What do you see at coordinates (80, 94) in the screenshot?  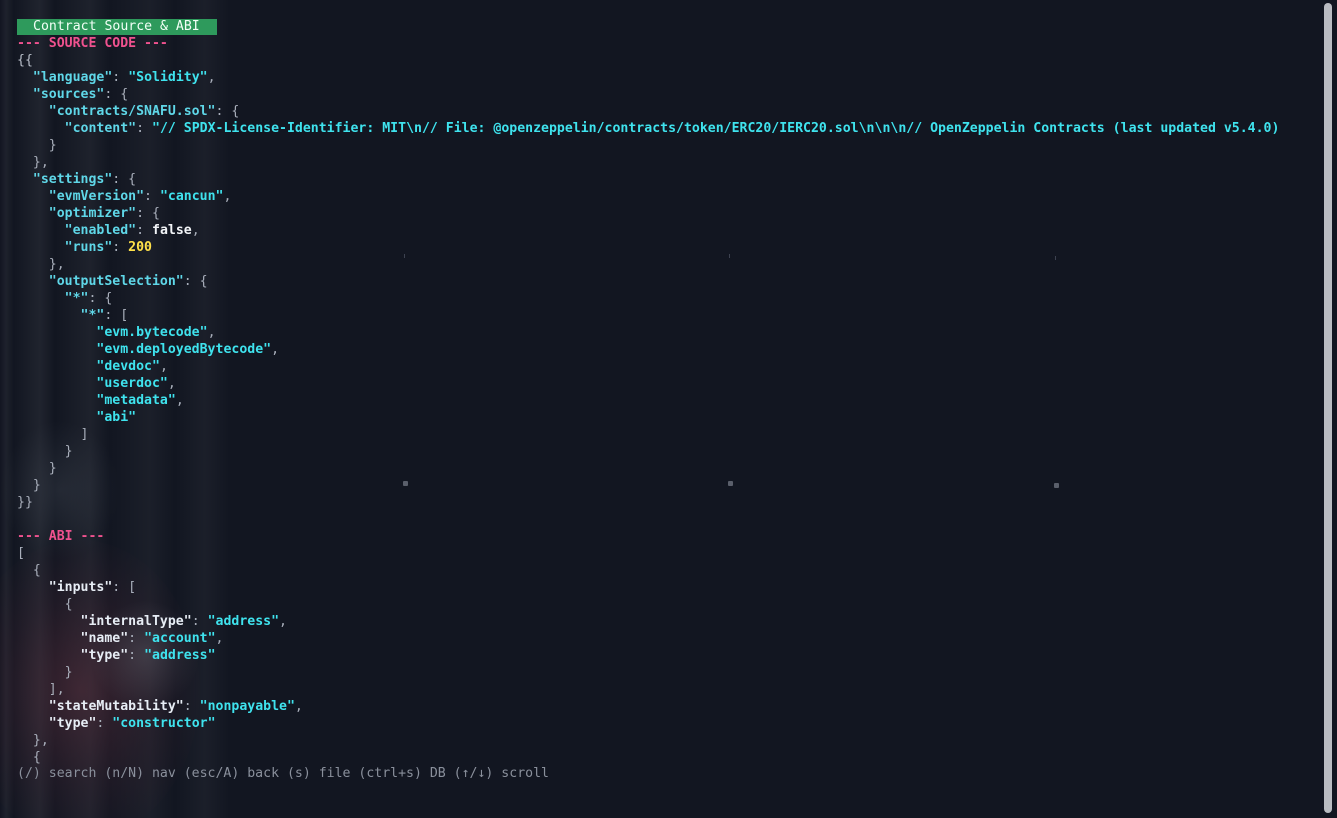 I see `code-line: "sources": {` at bounding box center [80, 94].